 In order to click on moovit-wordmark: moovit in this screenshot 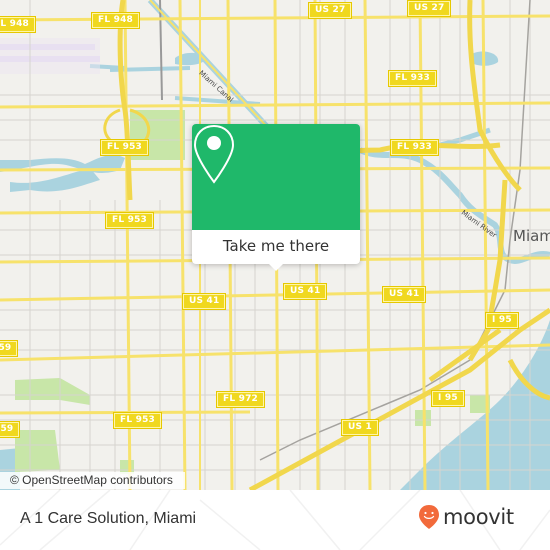, I will do `click(478, 517)`.